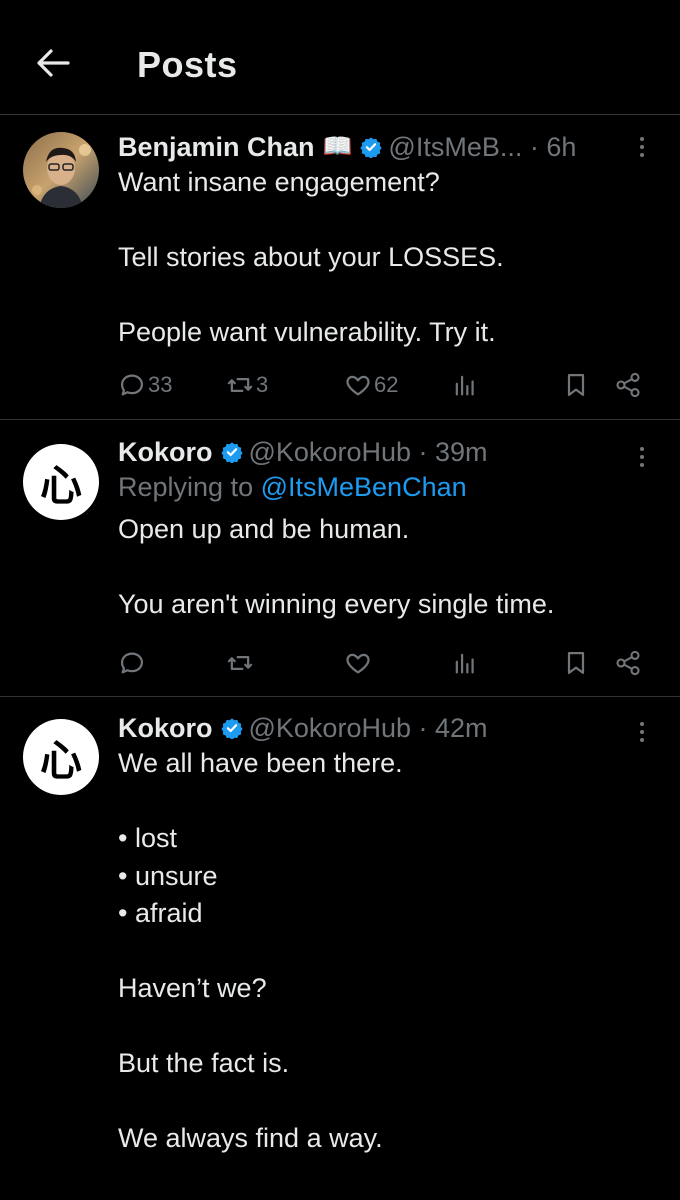  What do you see at coordinates (250, 1138) in the screenshot?
I see `text-line: We always find a way.` at bounding box center [250, 1138].